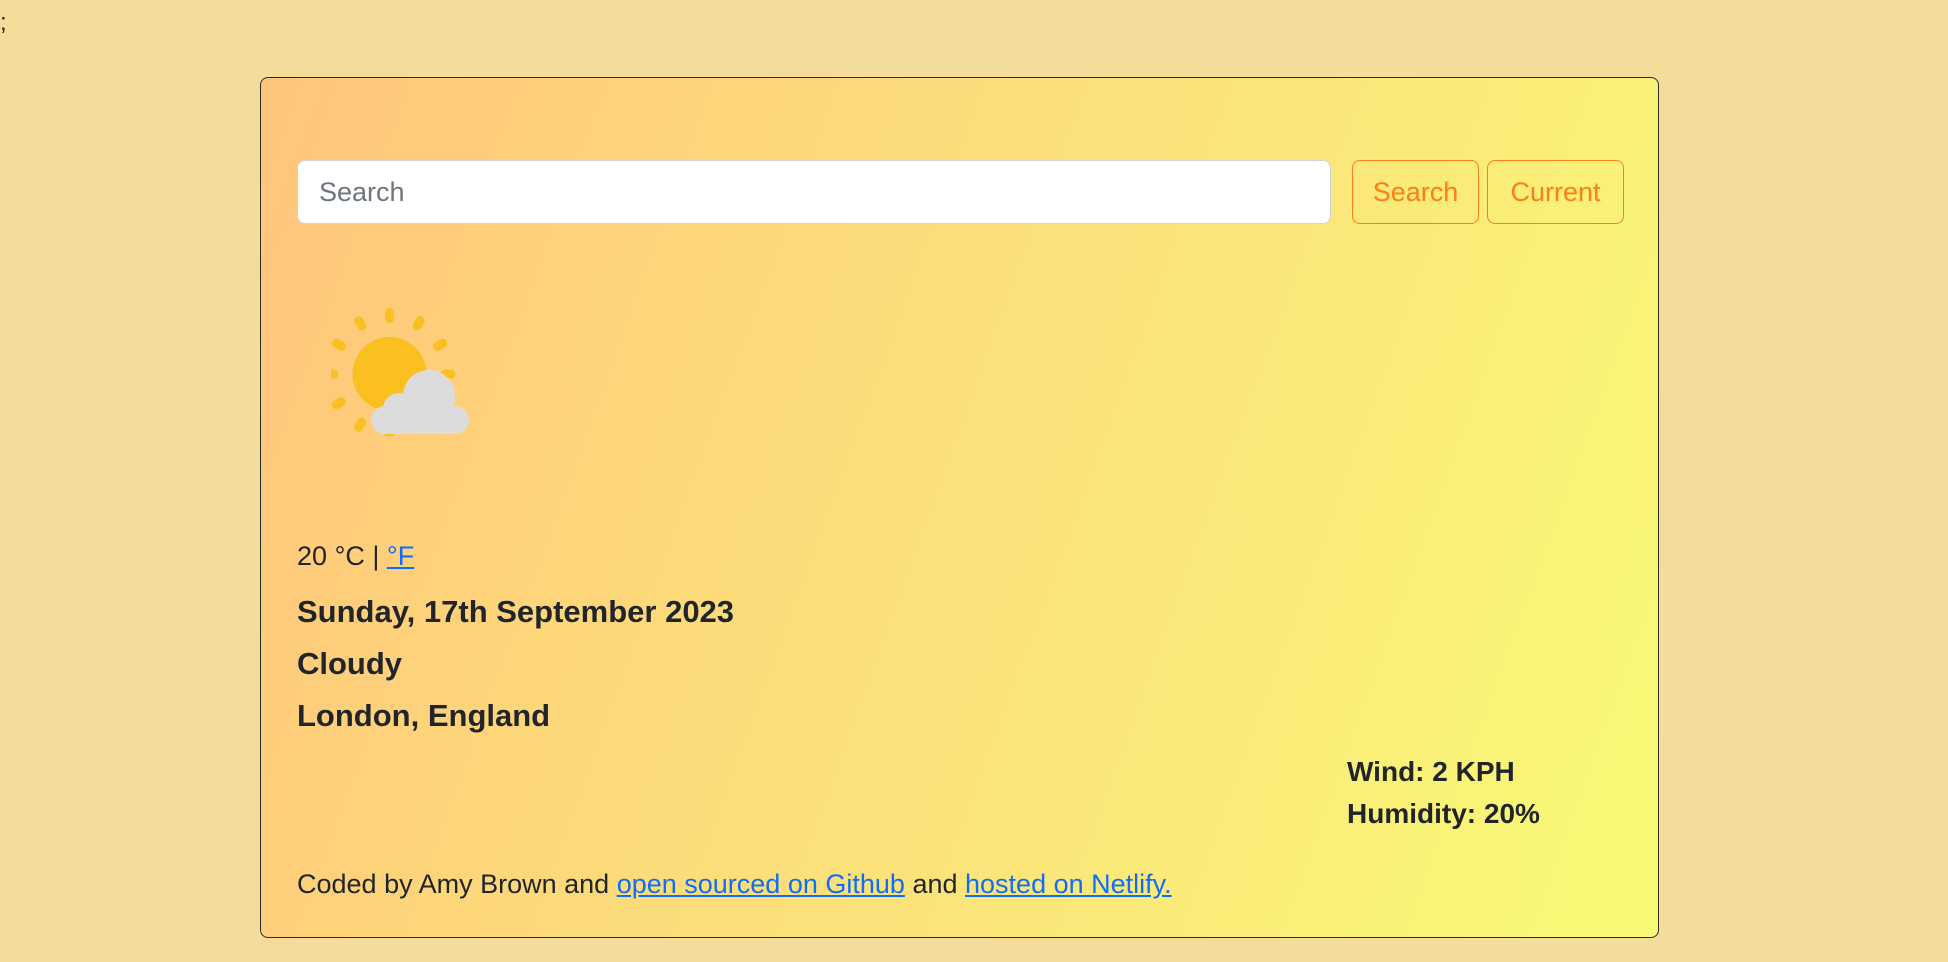 Image resolution: width=1948 pixels, height=962 pixels. What do you see at coordinates (350, 663) in the screenshot?
I see `weather-description: Cloudy` at bounding box center [350, 663].